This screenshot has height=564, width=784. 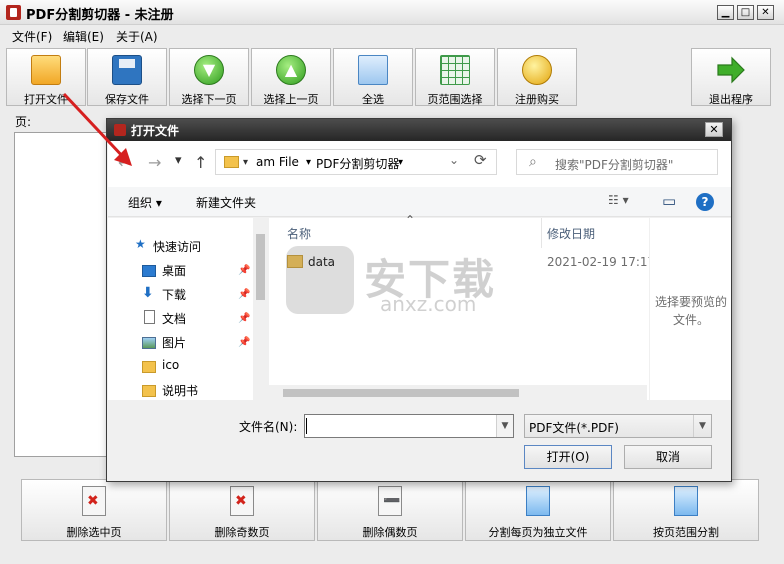 I want to click on horizontal-scrollbar-thumb, so click(x=401, y=393).